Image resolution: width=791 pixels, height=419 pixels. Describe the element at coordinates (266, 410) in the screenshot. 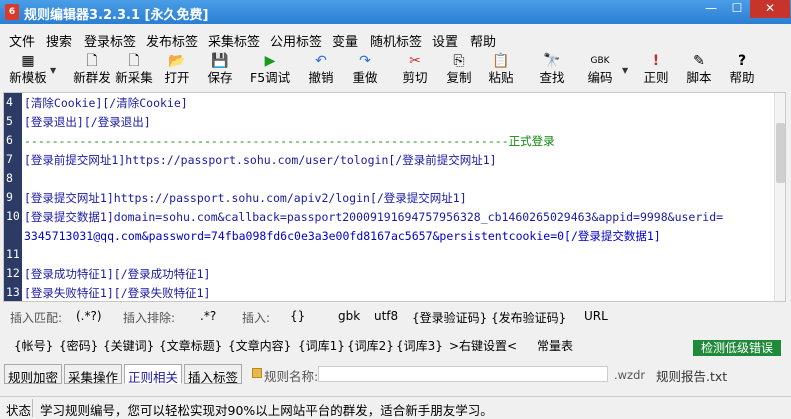

I see `status-text: 学习规则编号，您可以轻松实现对90%以上网站平台的群发，适合新手朋友学习。` at that location.